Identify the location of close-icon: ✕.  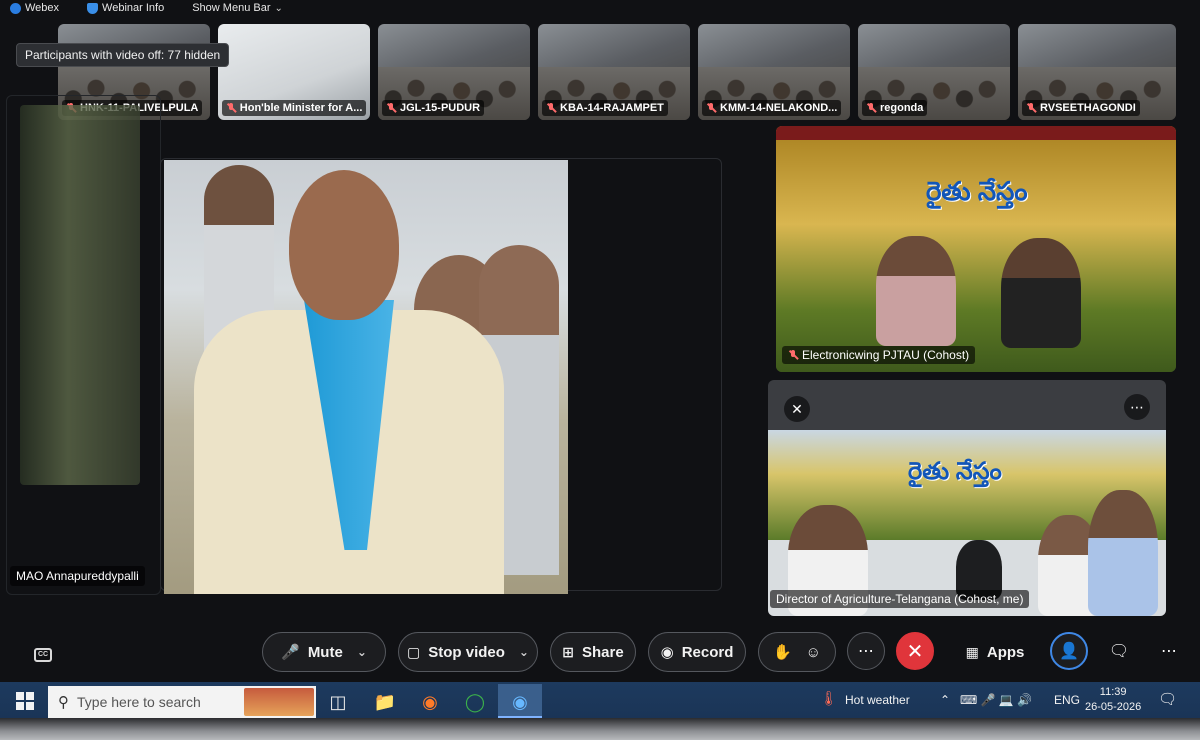
(915, 651).